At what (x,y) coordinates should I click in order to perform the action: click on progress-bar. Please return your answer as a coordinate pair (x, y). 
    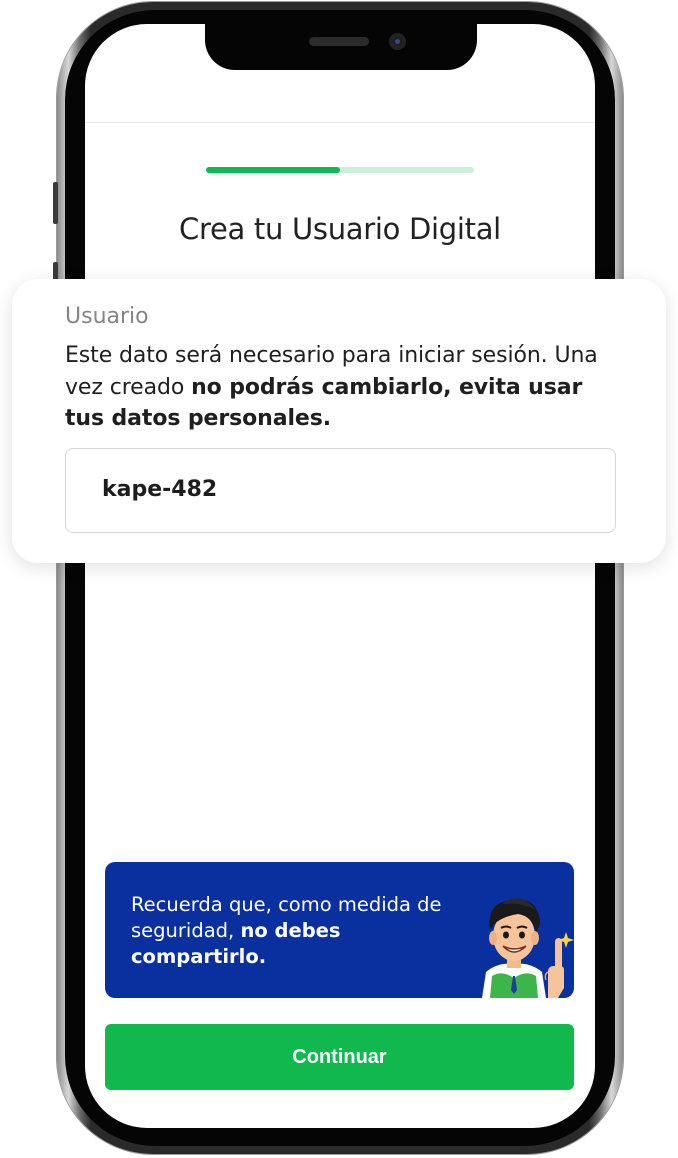
    Looking at the image, I should click on (340, 170).